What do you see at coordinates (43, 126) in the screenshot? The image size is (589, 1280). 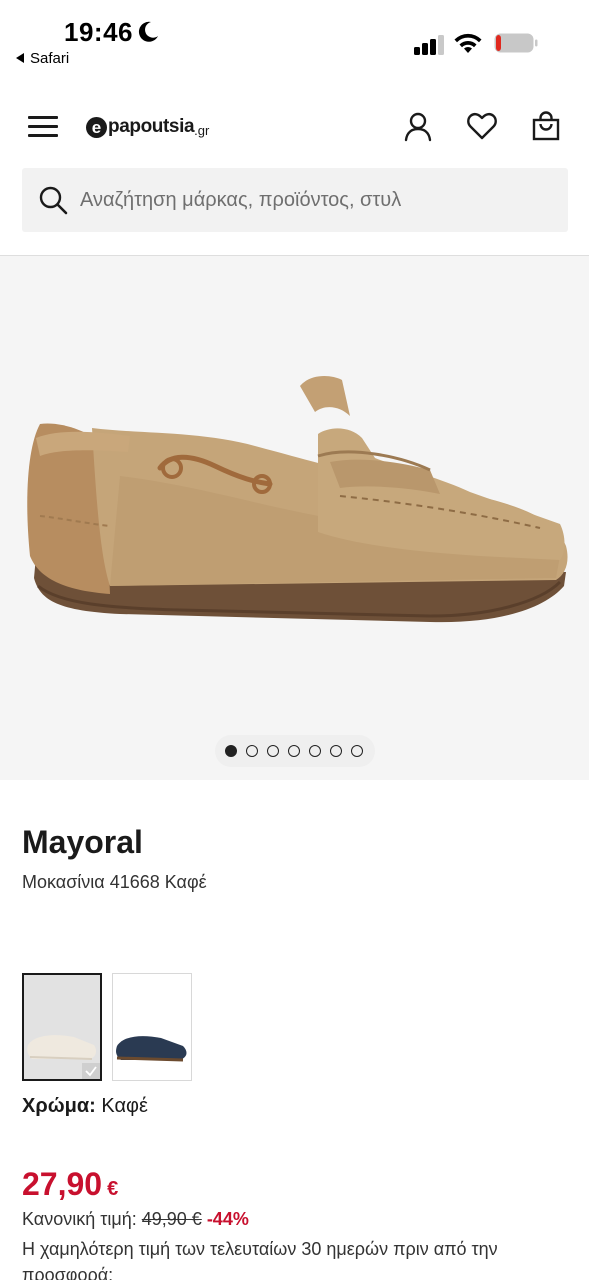 I see `menu-icon` at bounding box center [43, 126].